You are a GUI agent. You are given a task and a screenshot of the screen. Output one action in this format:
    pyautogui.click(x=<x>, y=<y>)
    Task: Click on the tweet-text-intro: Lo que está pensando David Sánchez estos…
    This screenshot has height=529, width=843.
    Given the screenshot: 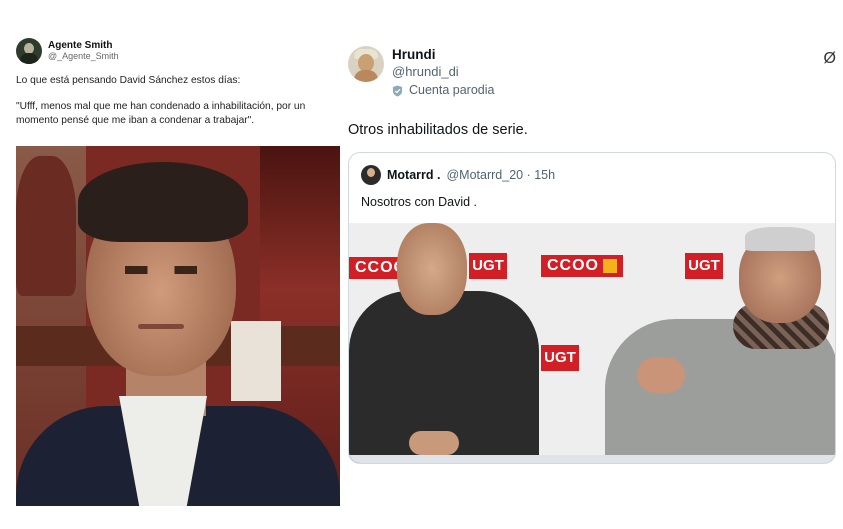 What is the action you would take?
    pyautogui.click(x=128, y=80)
    